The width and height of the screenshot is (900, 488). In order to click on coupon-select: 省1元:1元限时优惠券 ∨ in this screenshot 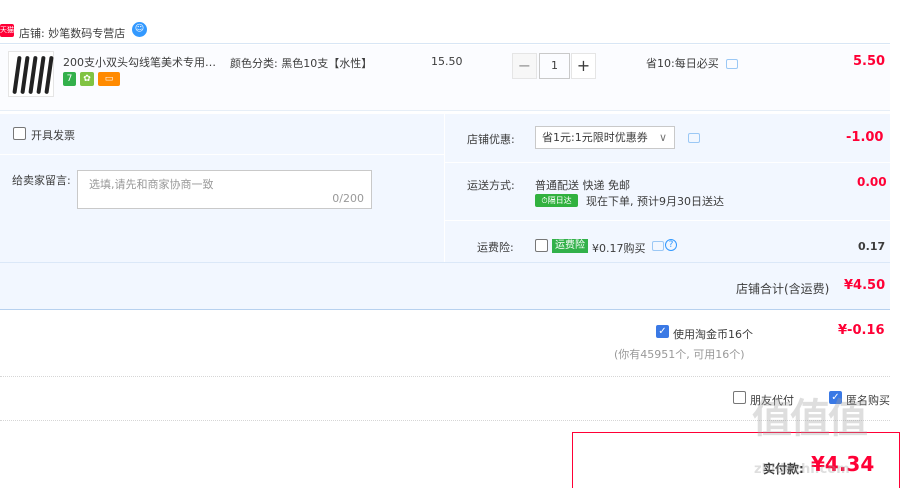, I will do `click(605, 137)`.